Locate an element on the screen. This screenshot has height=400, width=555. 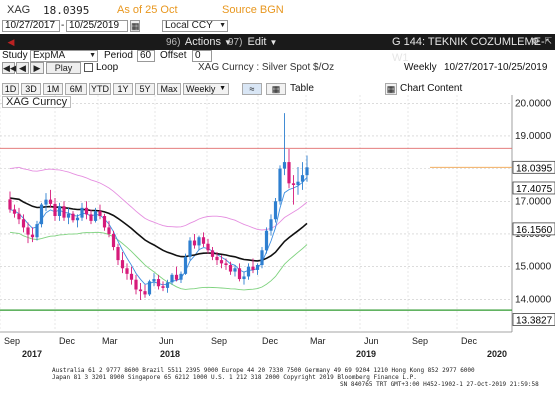
y-tick-label: 14.0000 is located at coordinates (533, 299).